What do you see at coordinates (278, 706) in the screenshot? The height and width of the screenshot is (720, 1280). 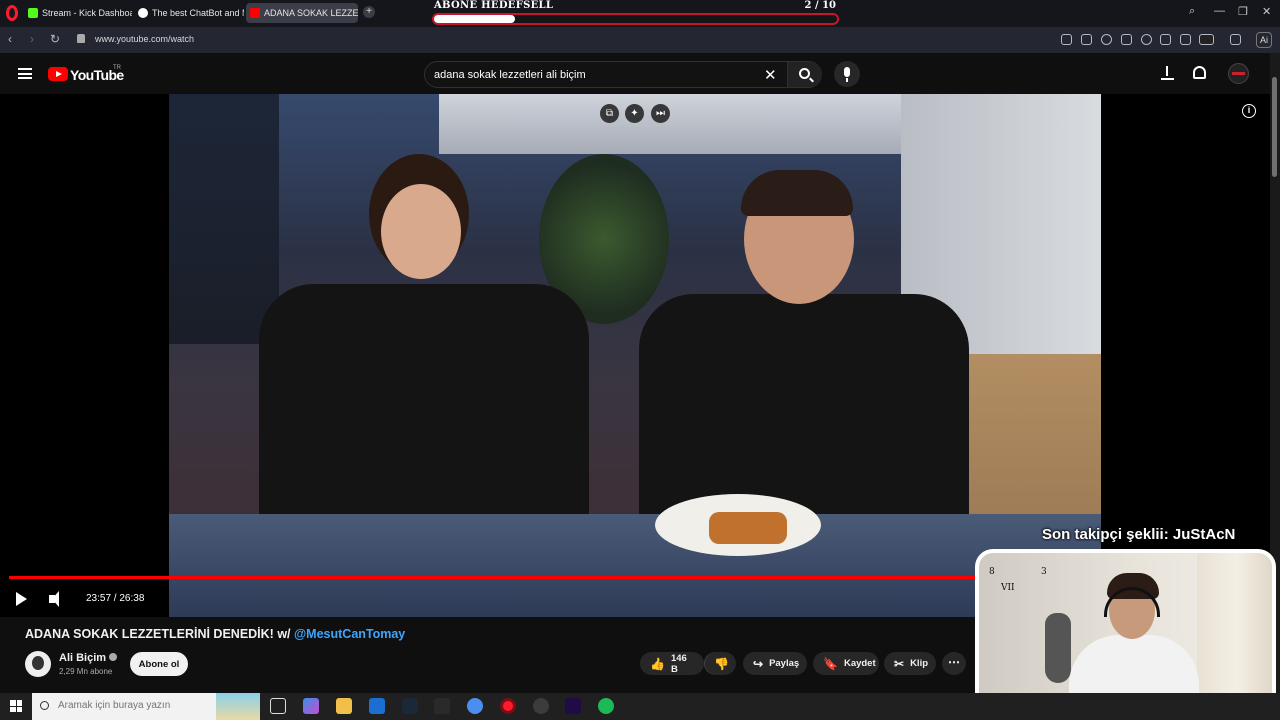 I see `task-view-icon` at bounding box center [278, 706].